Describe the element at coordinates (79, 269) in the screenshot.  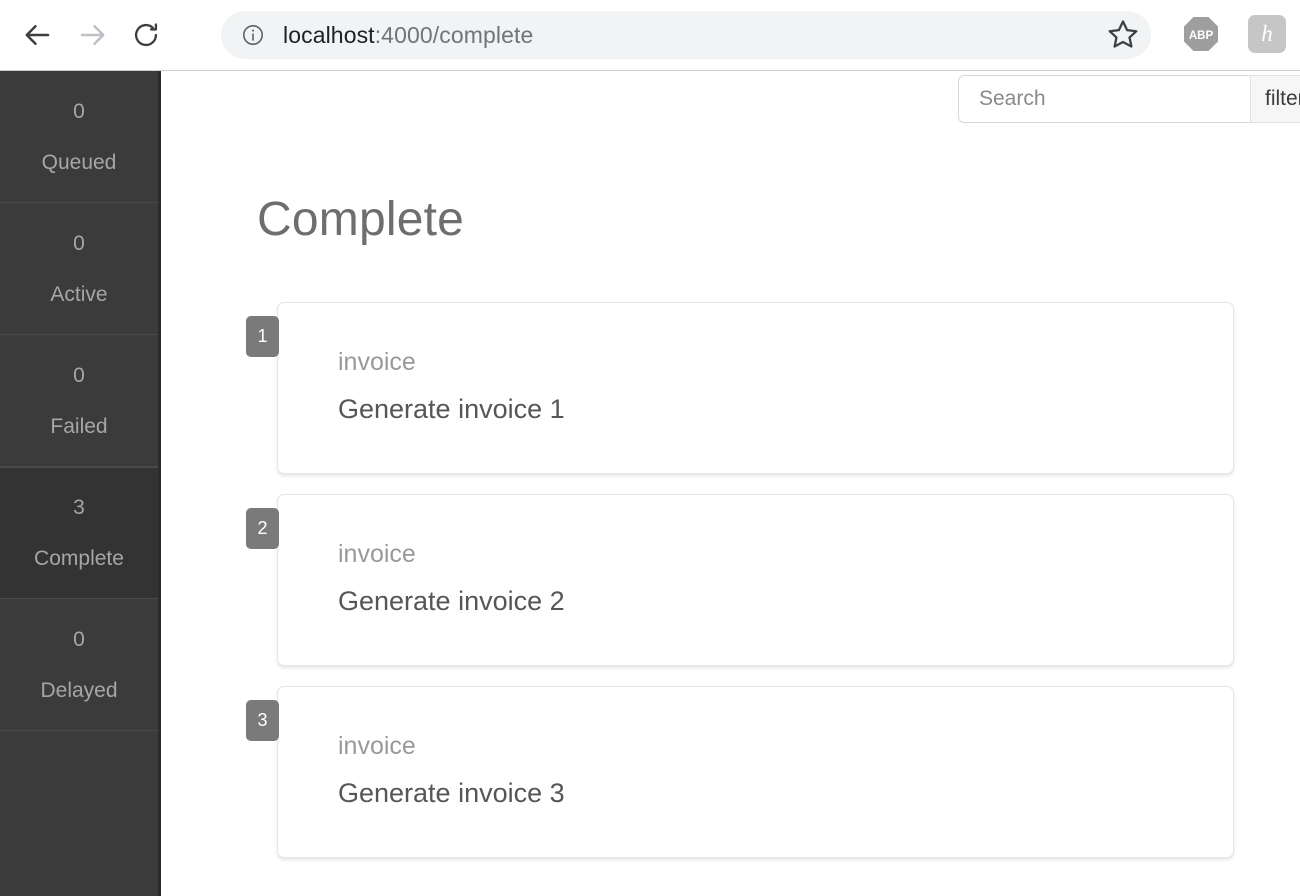
I see `sidebar-item-active: 0 Active` at that location.